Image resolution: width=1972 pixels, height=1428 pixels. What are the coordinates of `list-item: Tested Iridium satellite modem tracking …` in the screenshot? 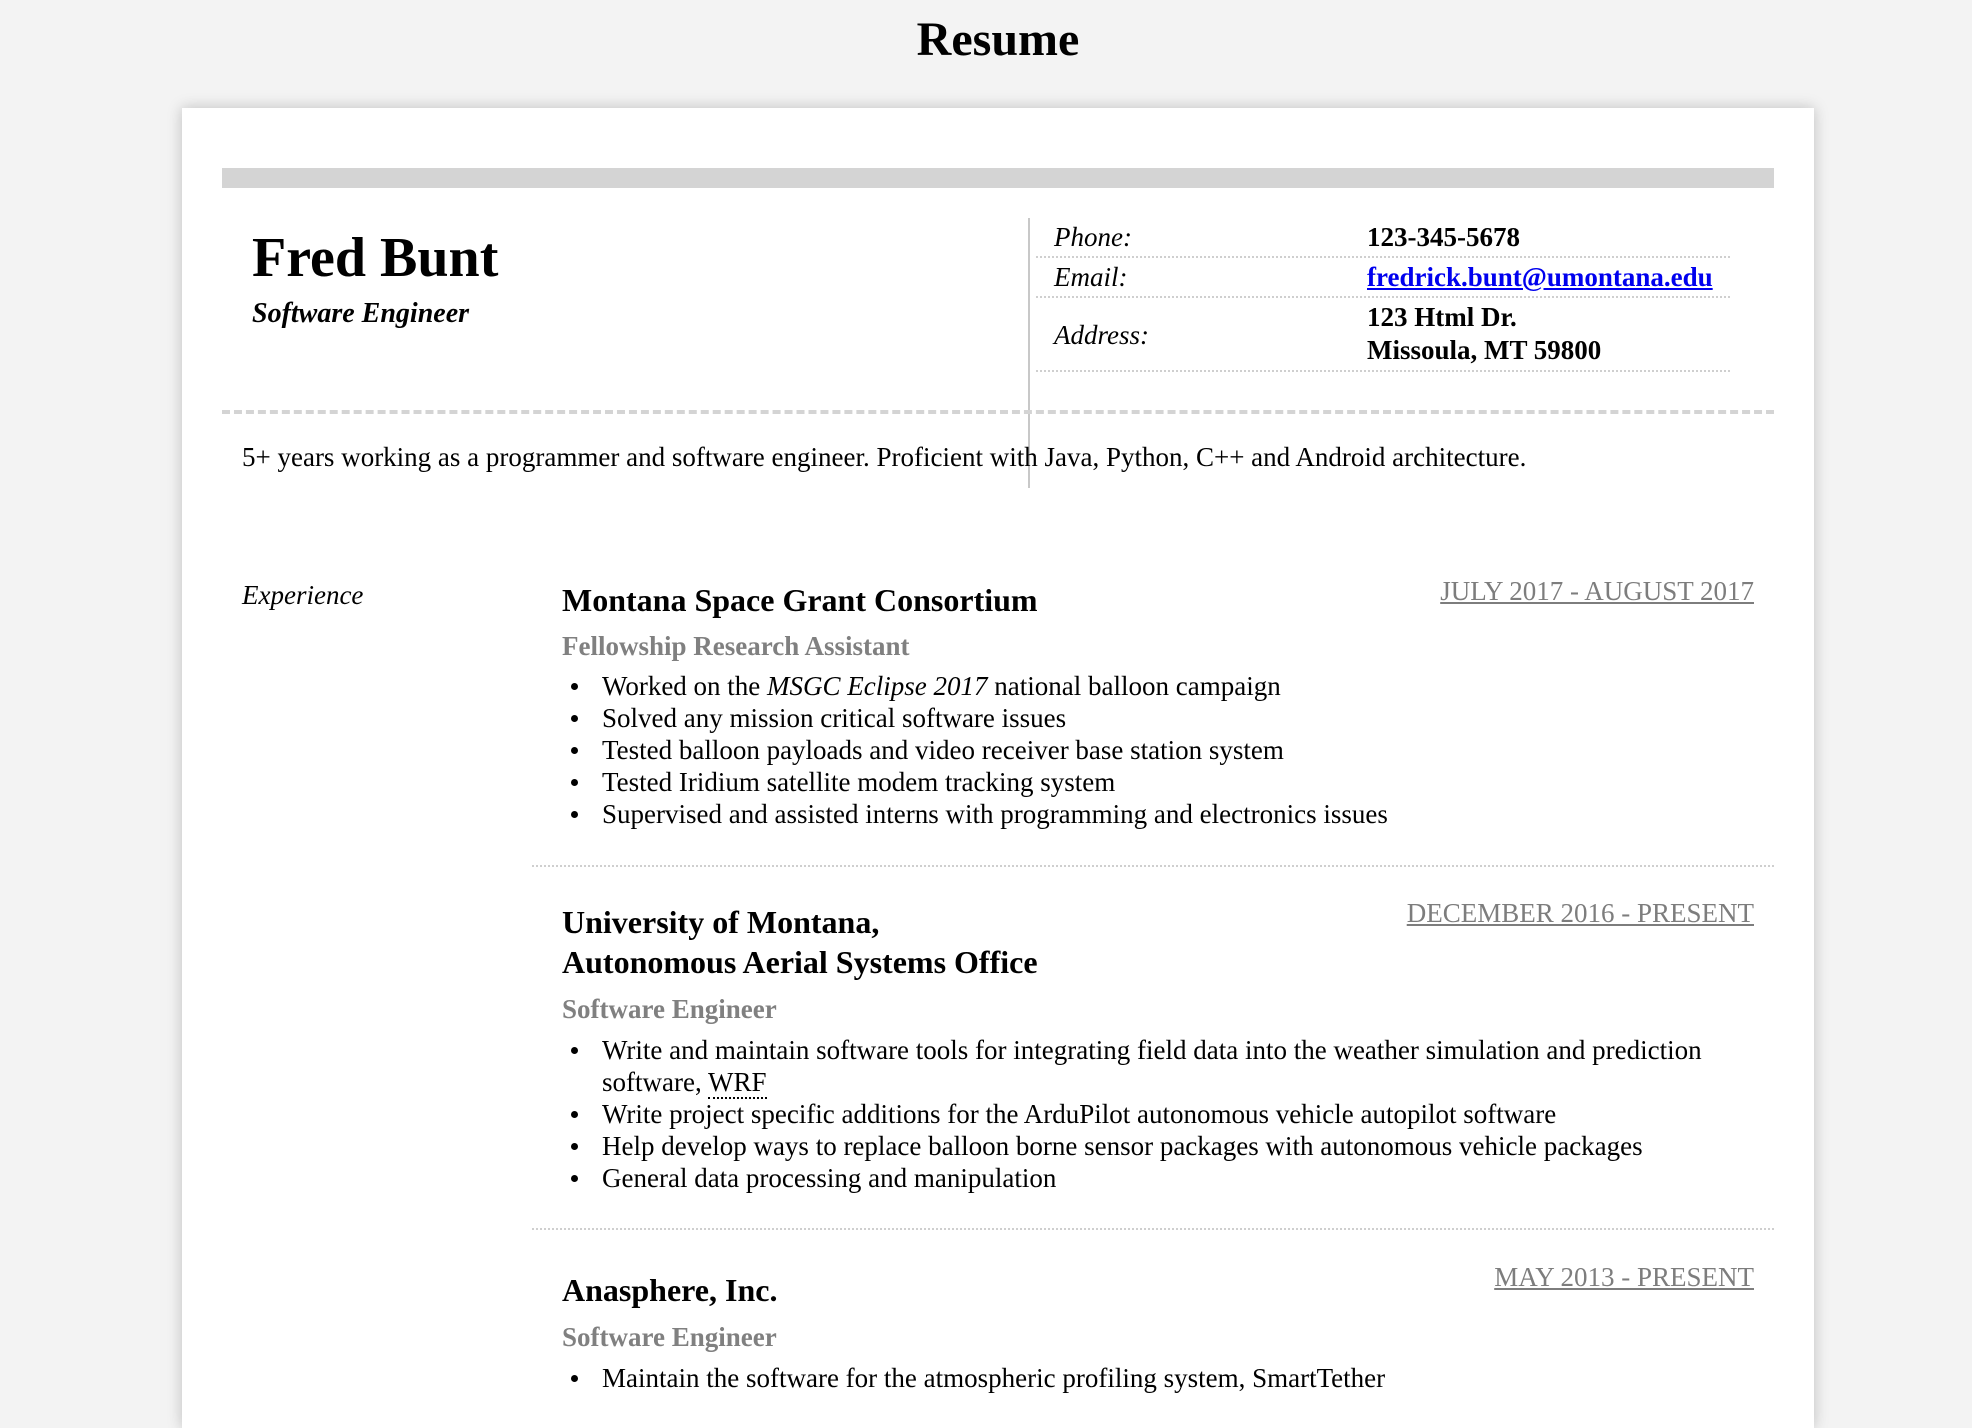 It's located at (1157, 782).